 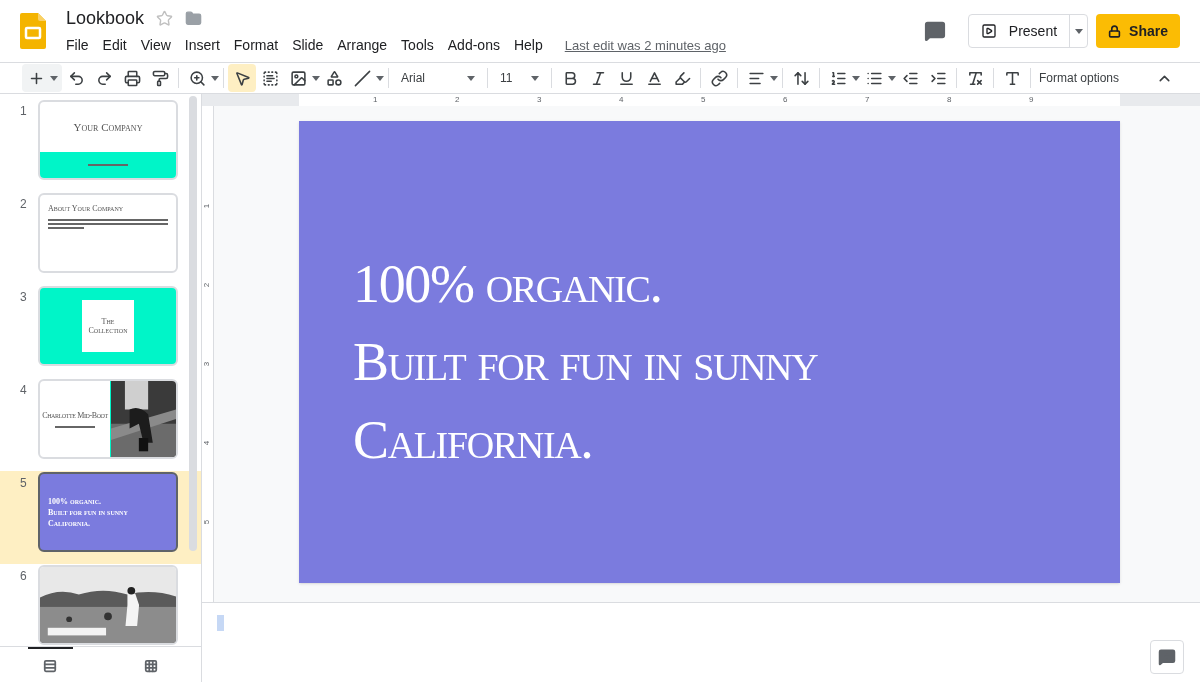 I want to click on line-spacing-icon, so click(x=801, y=78).